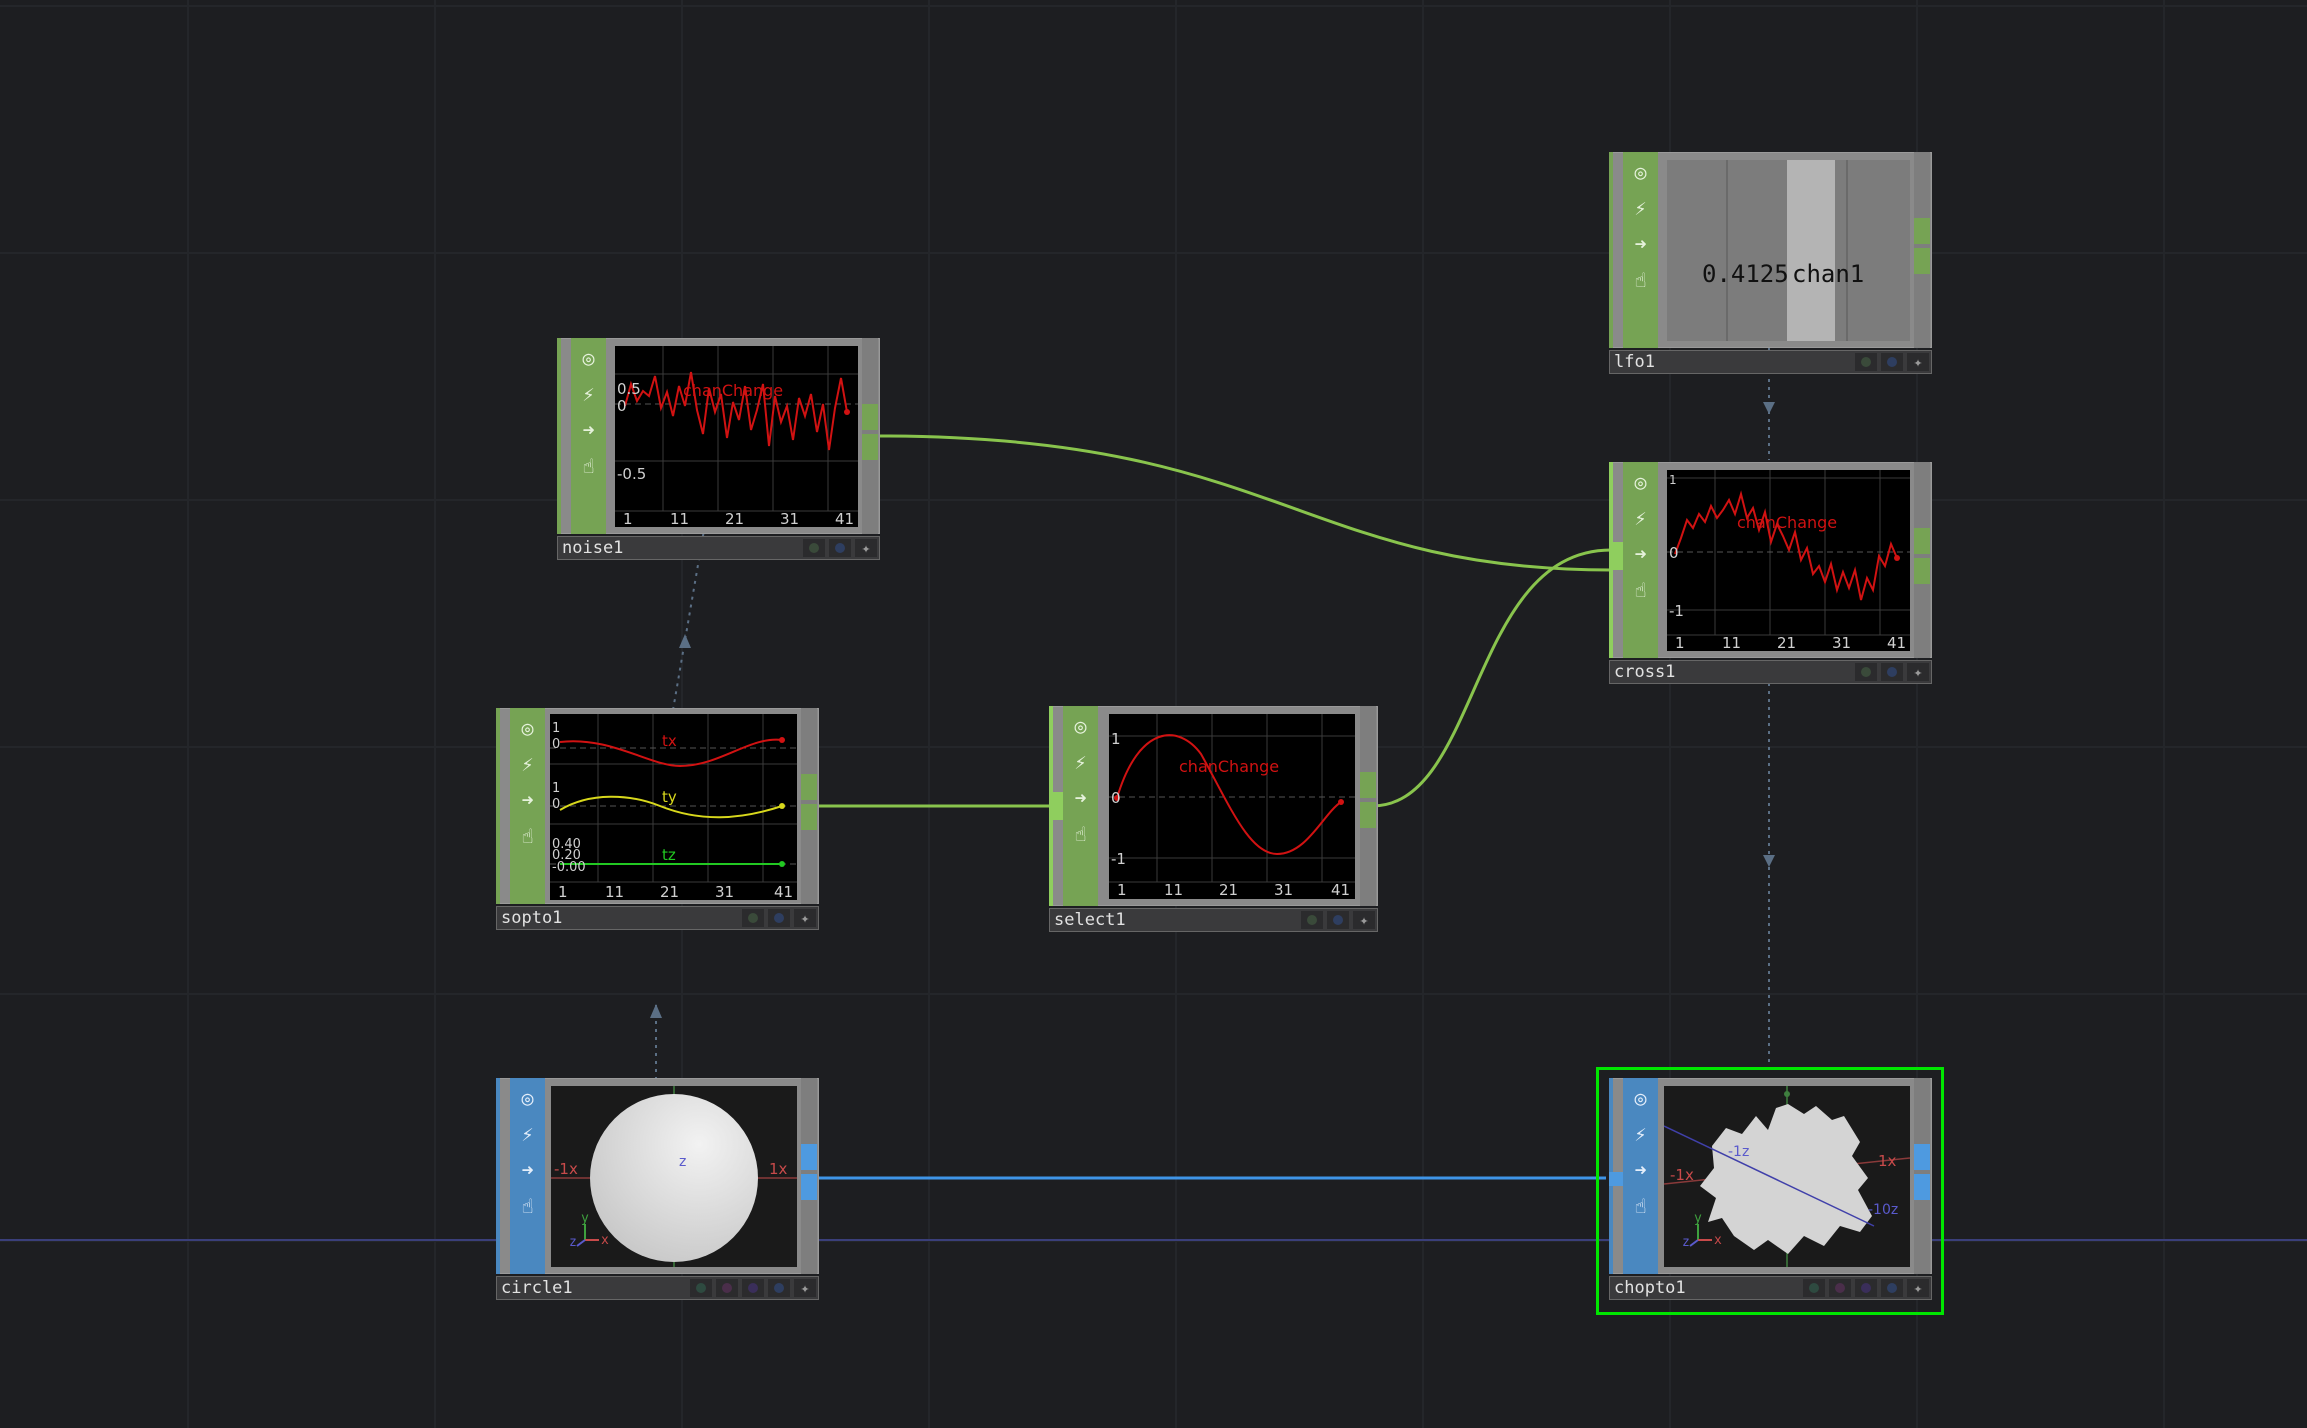 The width and height of the screenshot is (2307, 1428). Describe the element at coordinates (1116, 798) in the screenshot. I see `y-tick-label: 0` at that location.